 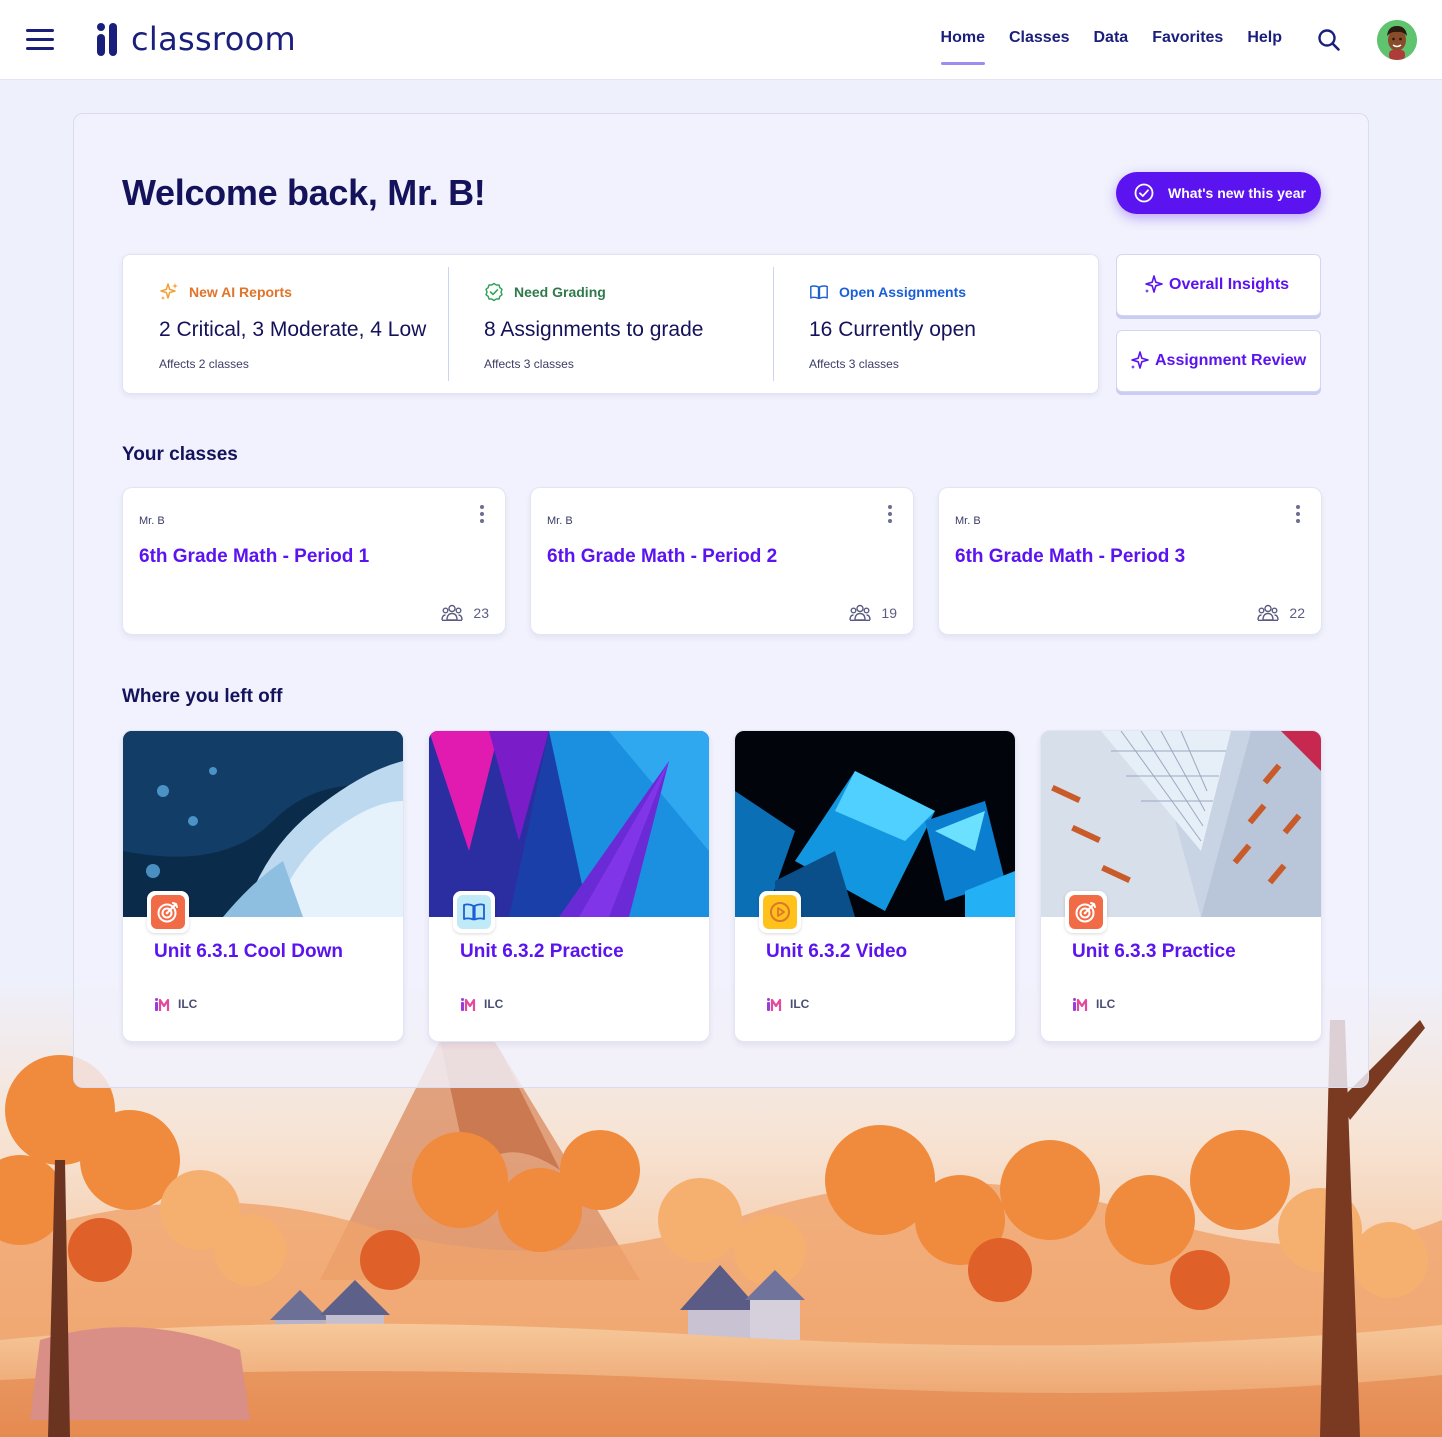 I want to click on nav-classes: Classes, so click(x=1039, y=47).